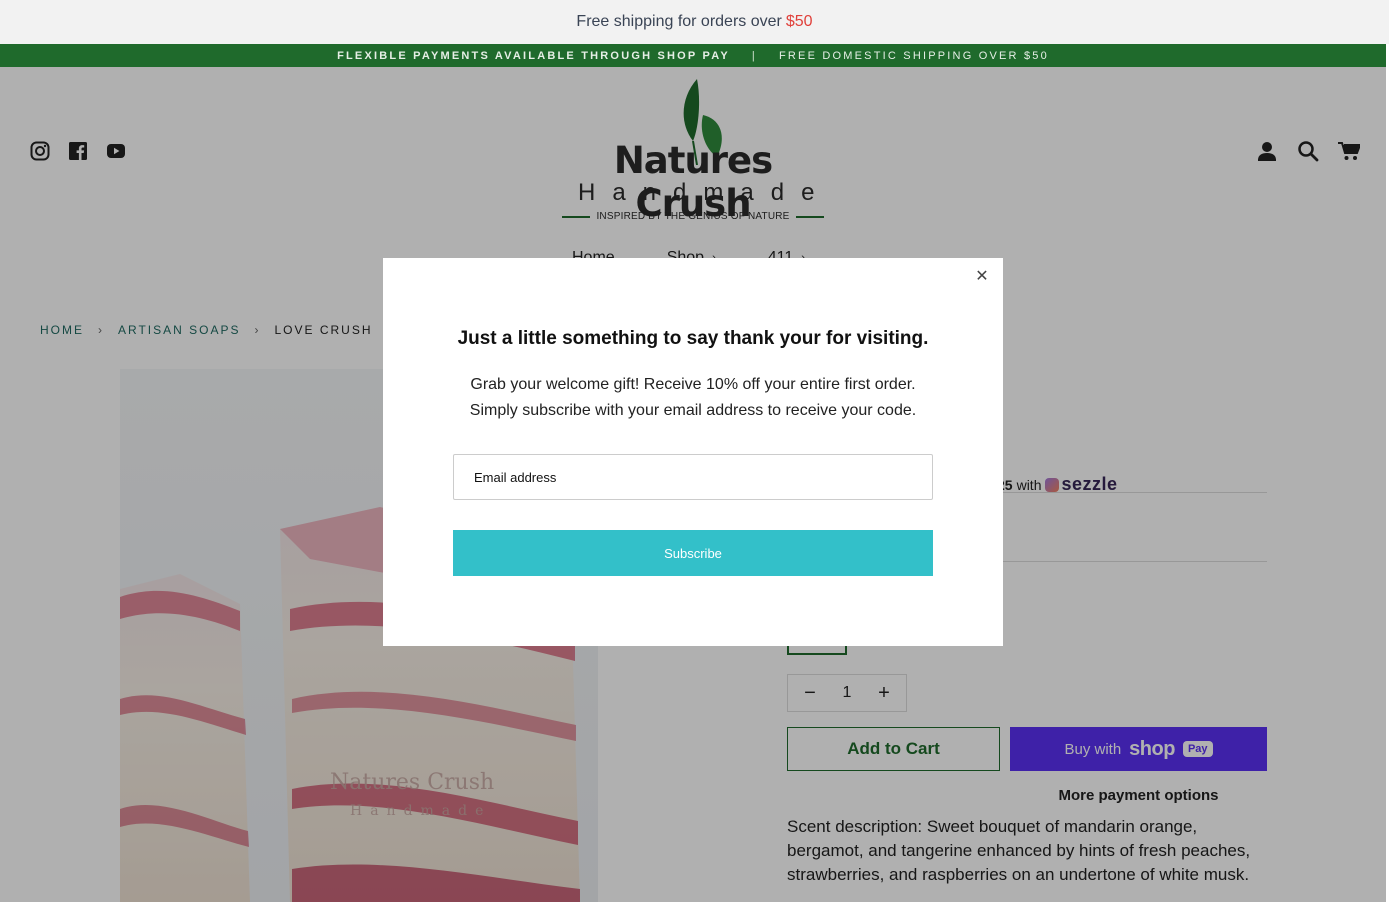 The width and height of the screenshot is (1389, 902). I want to click on email-field, so click(693, 477).